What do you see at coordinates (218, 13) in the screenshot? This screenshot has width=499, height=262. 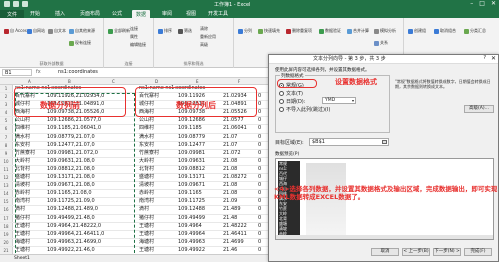 I see `tab-developer: 开发工具` at bounding box center [218, 13].